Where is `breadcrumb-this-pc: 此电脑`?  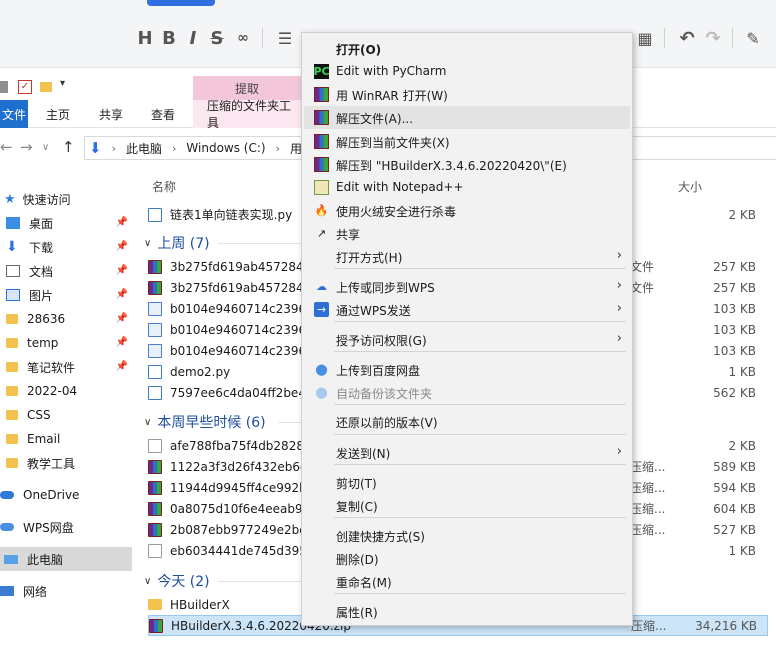 breadcrumb-this-pc: 此电脑 is located at coordinates (144, 148).